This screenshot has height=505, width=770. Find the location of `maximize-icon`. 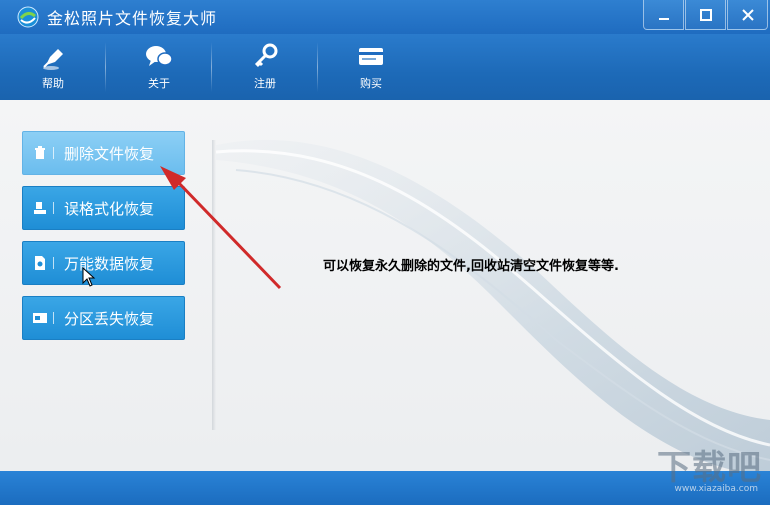

maximize-icon is located at coordinates (705, 14).